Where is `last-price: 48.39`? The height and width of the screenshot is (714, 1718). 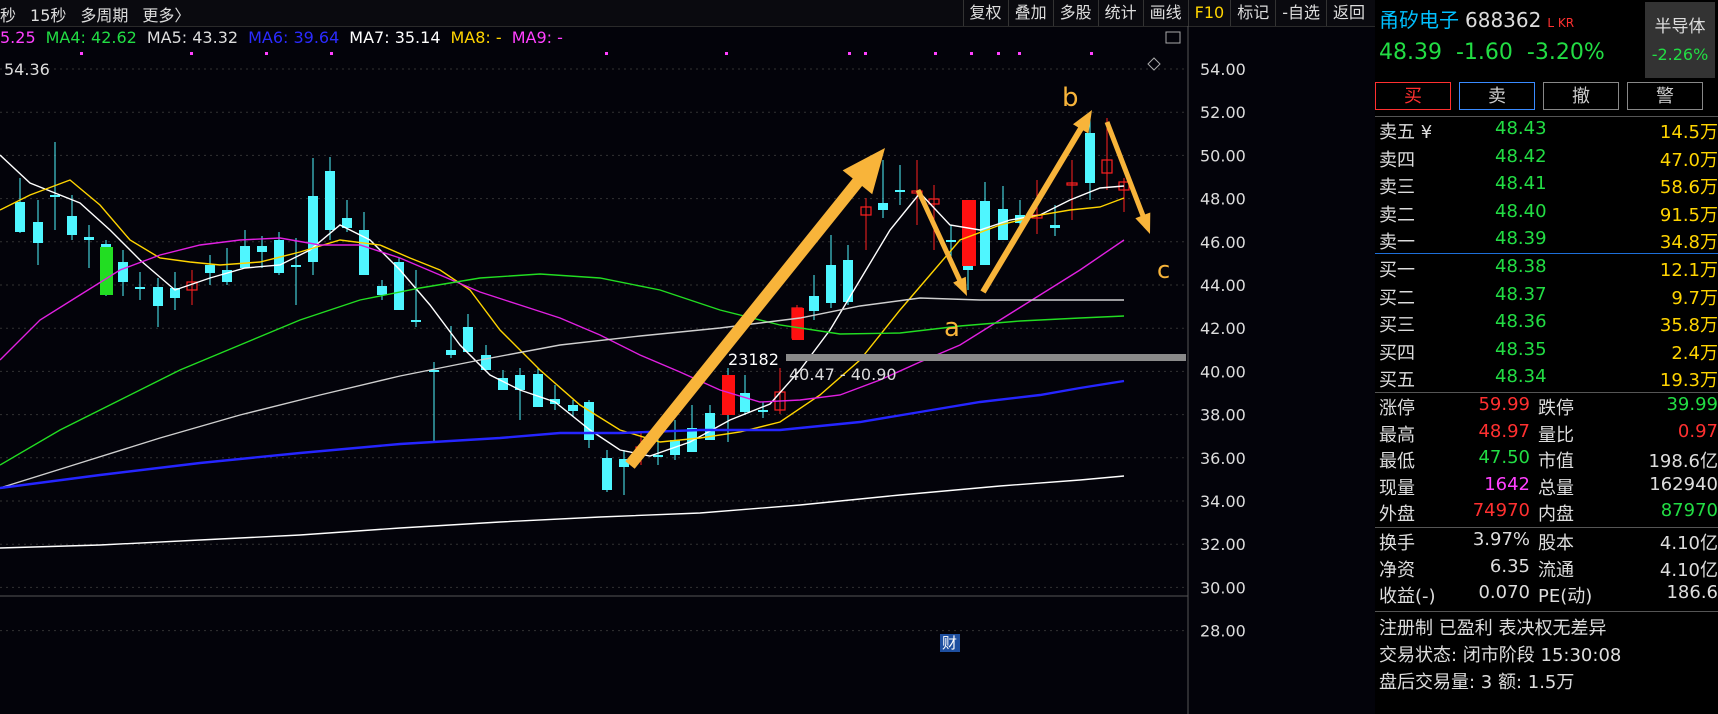
last-price: 48.39 is located at coordinates (1410, 52).